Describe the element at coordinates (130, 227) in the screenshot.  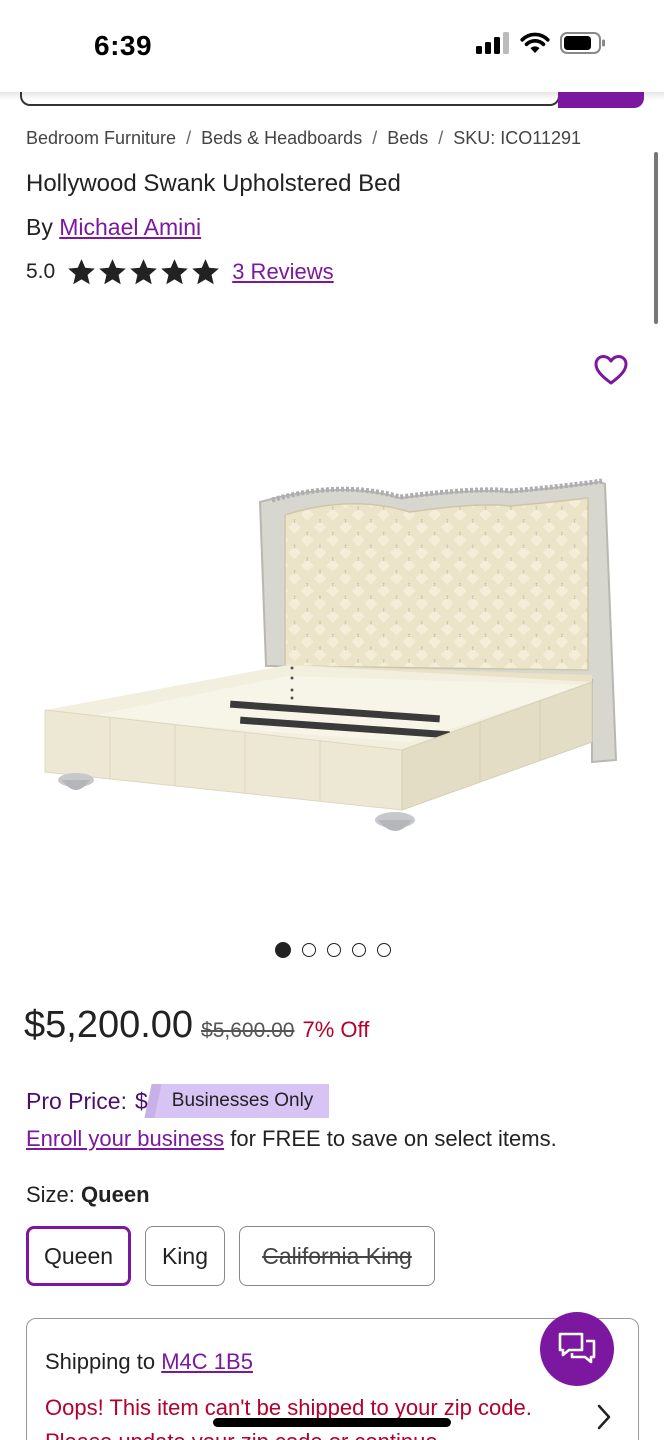
I see `brand-link: Michael Amini` at that location.